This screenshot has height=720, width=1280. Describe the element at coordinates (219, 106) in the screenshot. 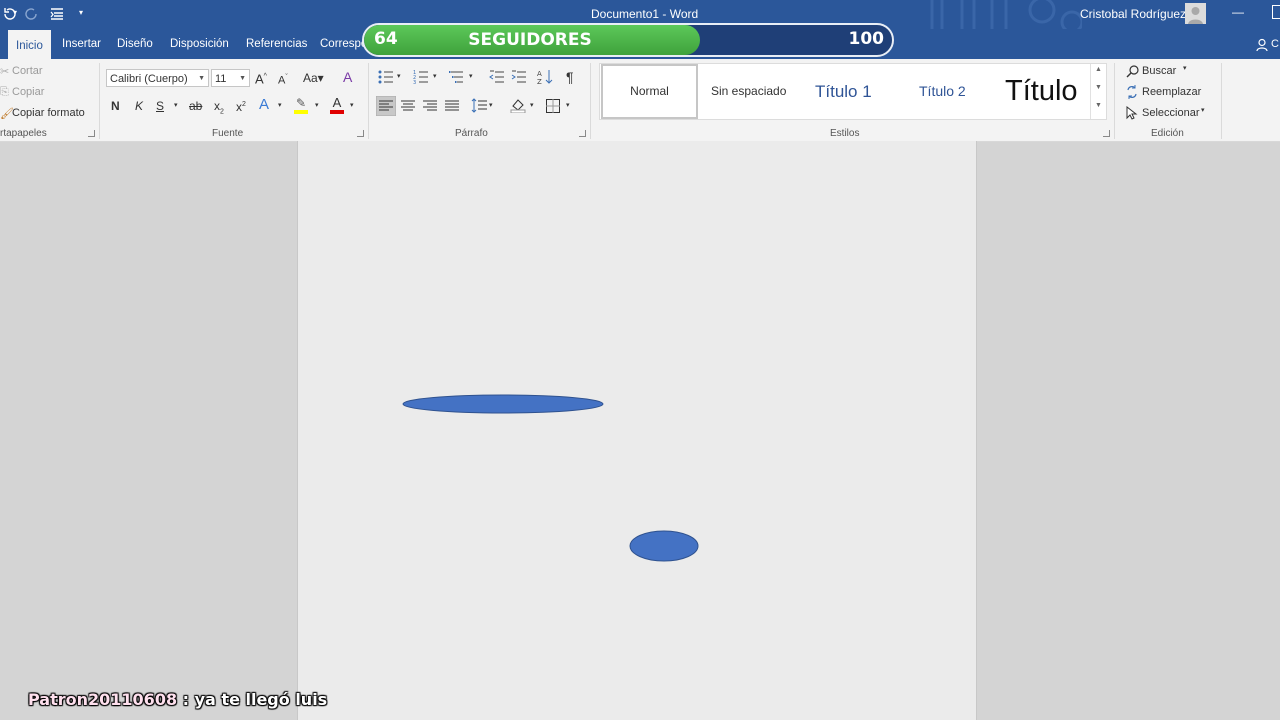

I see `subscript-icon: x2` at that location.